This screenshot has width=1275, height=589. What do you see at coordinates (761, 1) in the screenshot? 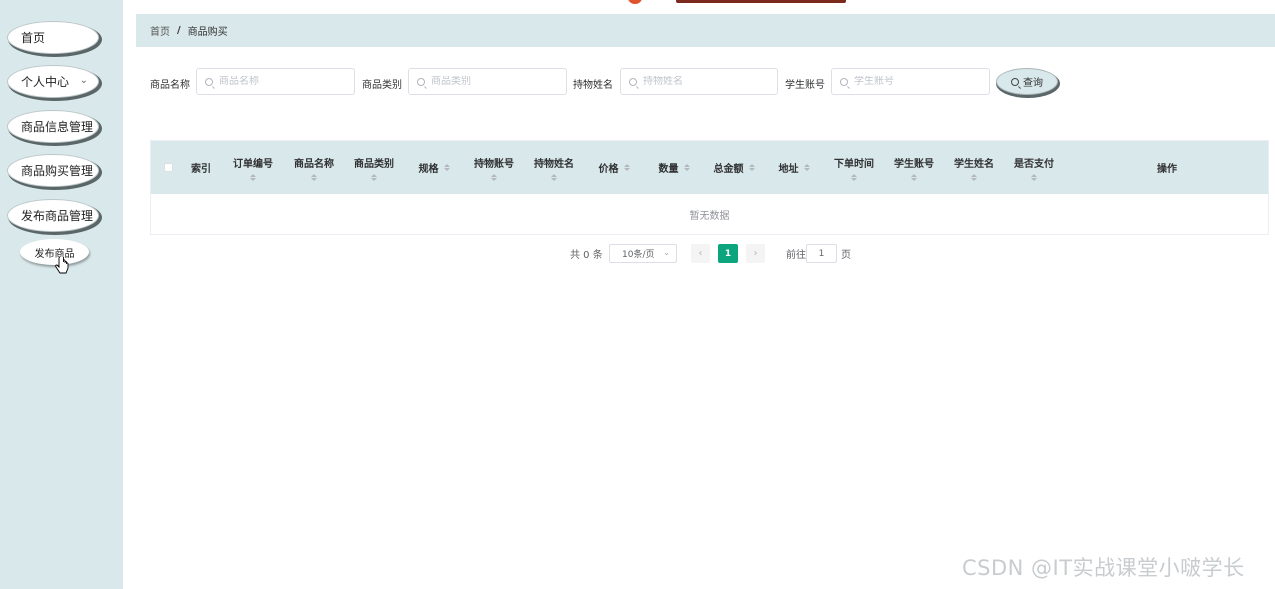
I see `logo-wordmark` at bounding box center [761, 1].